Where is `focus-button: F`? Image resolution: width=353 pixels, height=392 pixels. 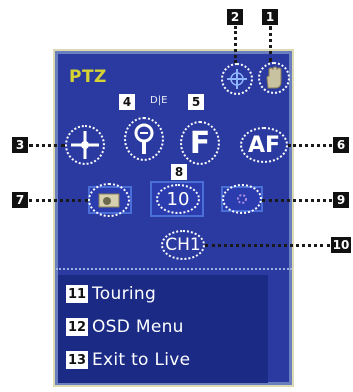
focus-button: F is located at coordinates (200, 143).